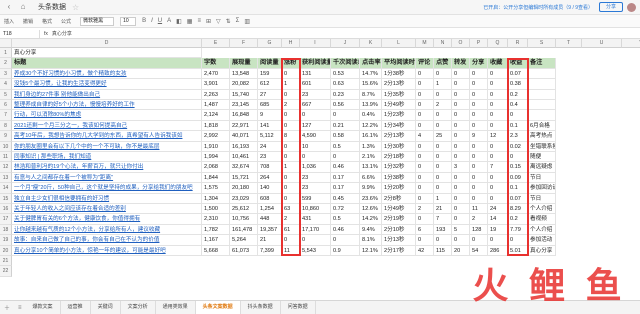 The height and width of the screenshot is (314, 640). Describe the element at coordinates (345, 43) in the screenshot. I see `column-header-J: J` at that location.